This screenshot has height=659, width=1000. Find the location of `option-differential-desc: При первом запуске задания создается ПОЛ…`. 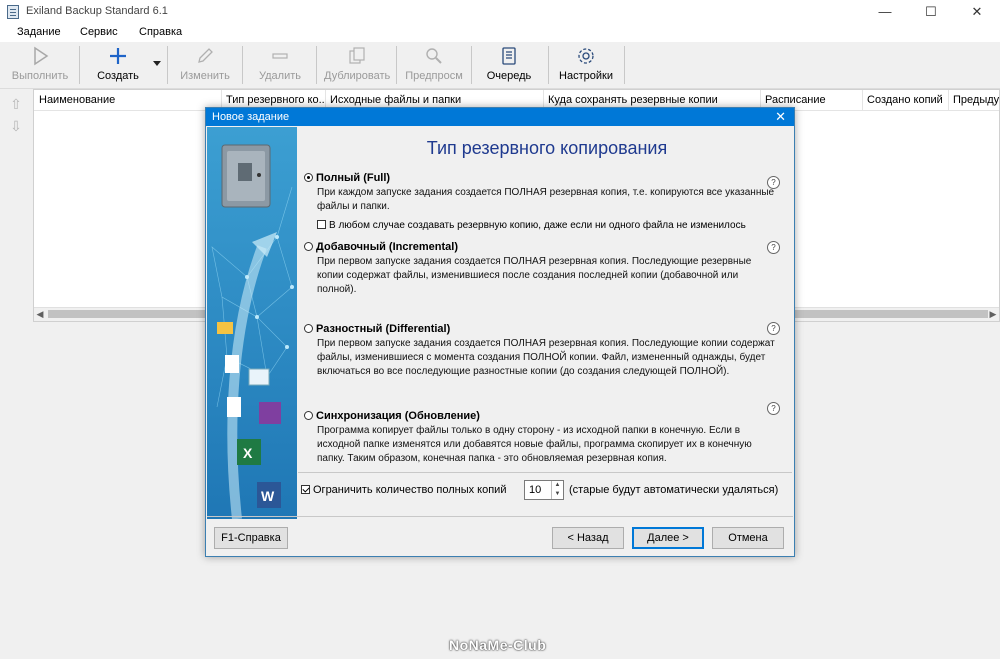

option-differential-desc: При первом запуске задания создается ПОЛ… is located at coordinates (546, 357).